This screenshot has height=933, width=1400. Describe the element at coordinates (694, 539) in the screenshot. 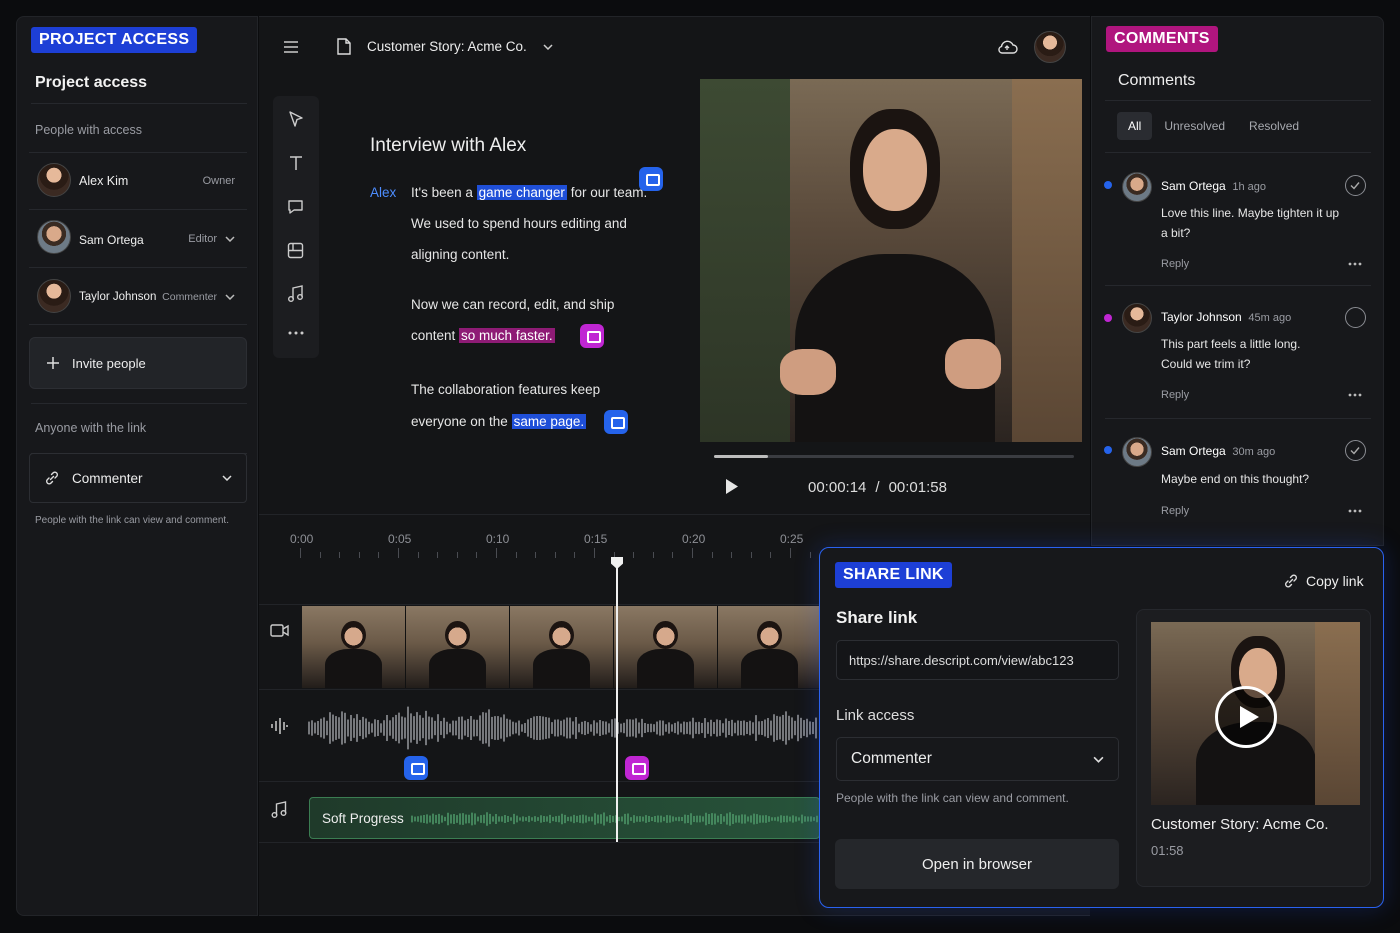

I see `timeline-tick-label: 0:20` at that location.